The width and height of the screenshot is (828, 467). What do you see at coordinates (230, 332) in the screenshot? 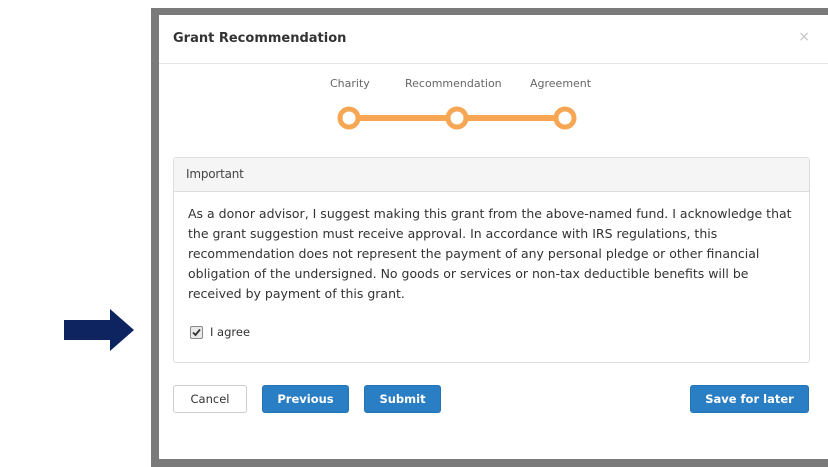
I see `agree-label: I agree` at bounding box center [230, 332].